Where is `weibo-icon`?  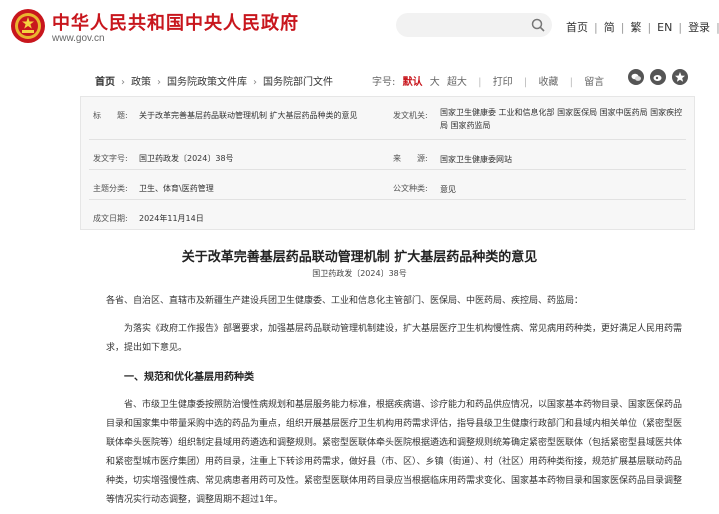 weibo-icon is located at coordinates (658, 77).